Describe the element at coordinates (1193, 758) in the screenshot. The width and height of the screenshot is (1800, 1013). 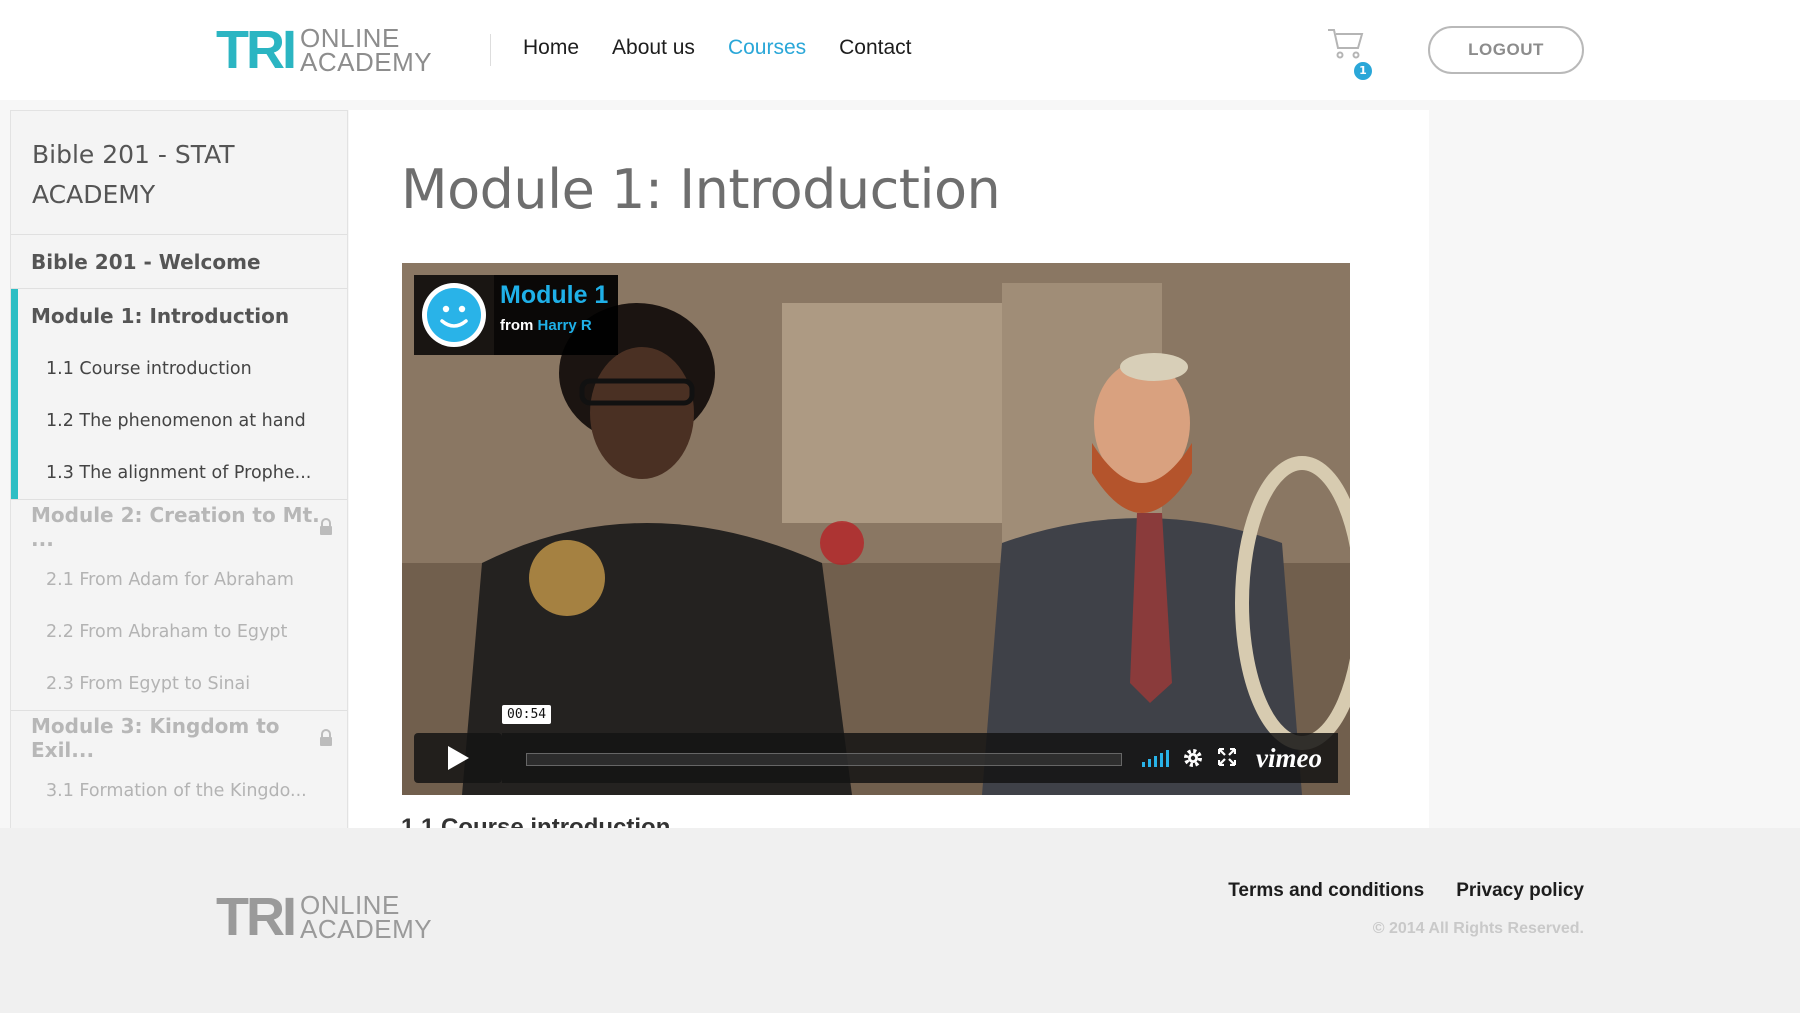
I see `settings-gear-icon` at that location.